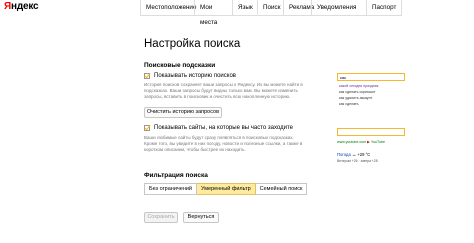  What do you see at coordinates (371, 132) in the screenshot?
I see `preview-search-input` at bounding box center [371, 132].